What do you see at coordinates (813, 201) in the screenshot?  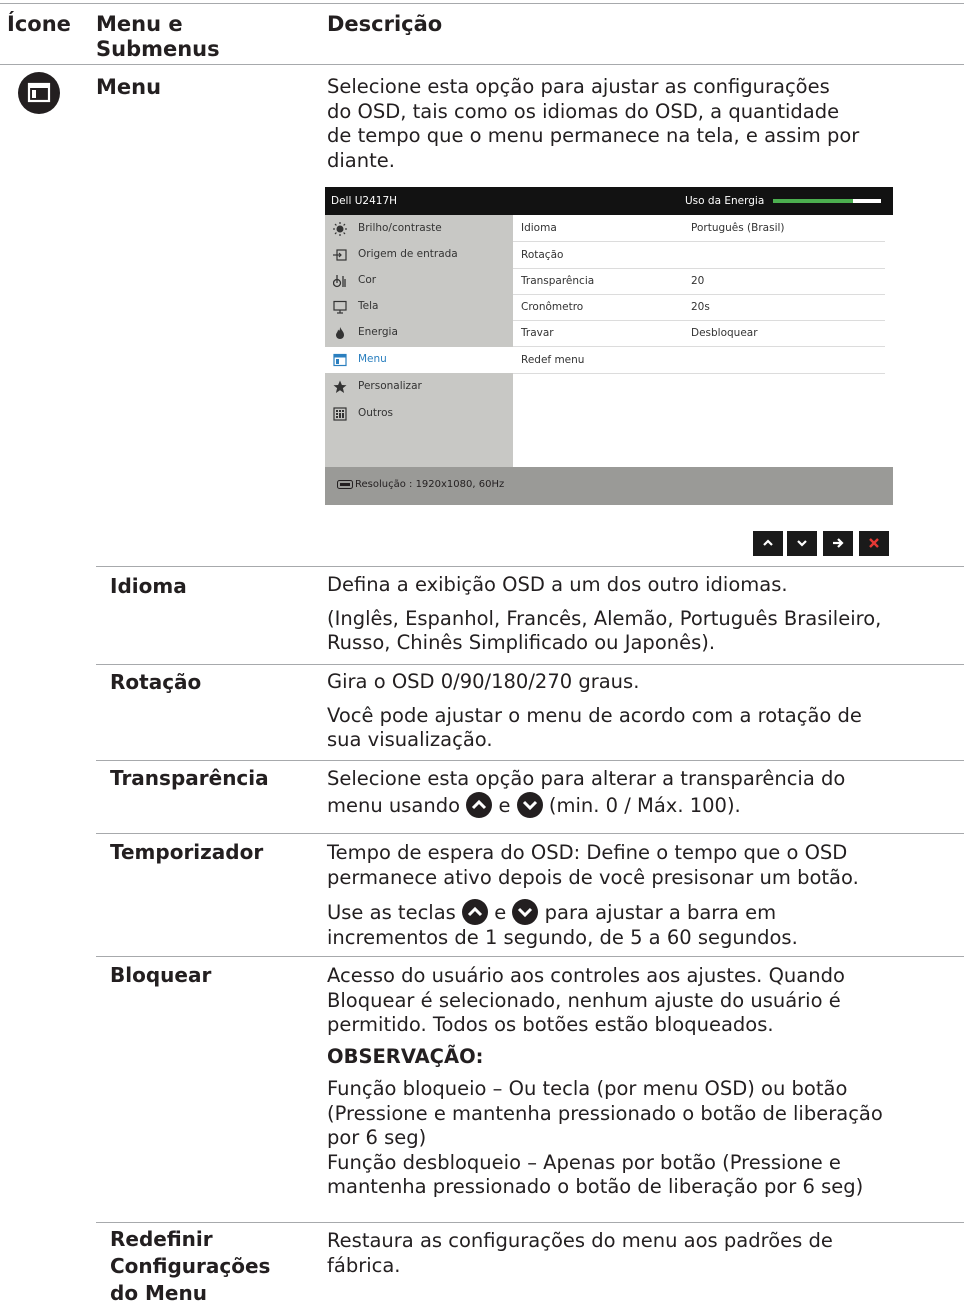 I see `osd-energy-bar-fill` at bounding box center [813, 201].